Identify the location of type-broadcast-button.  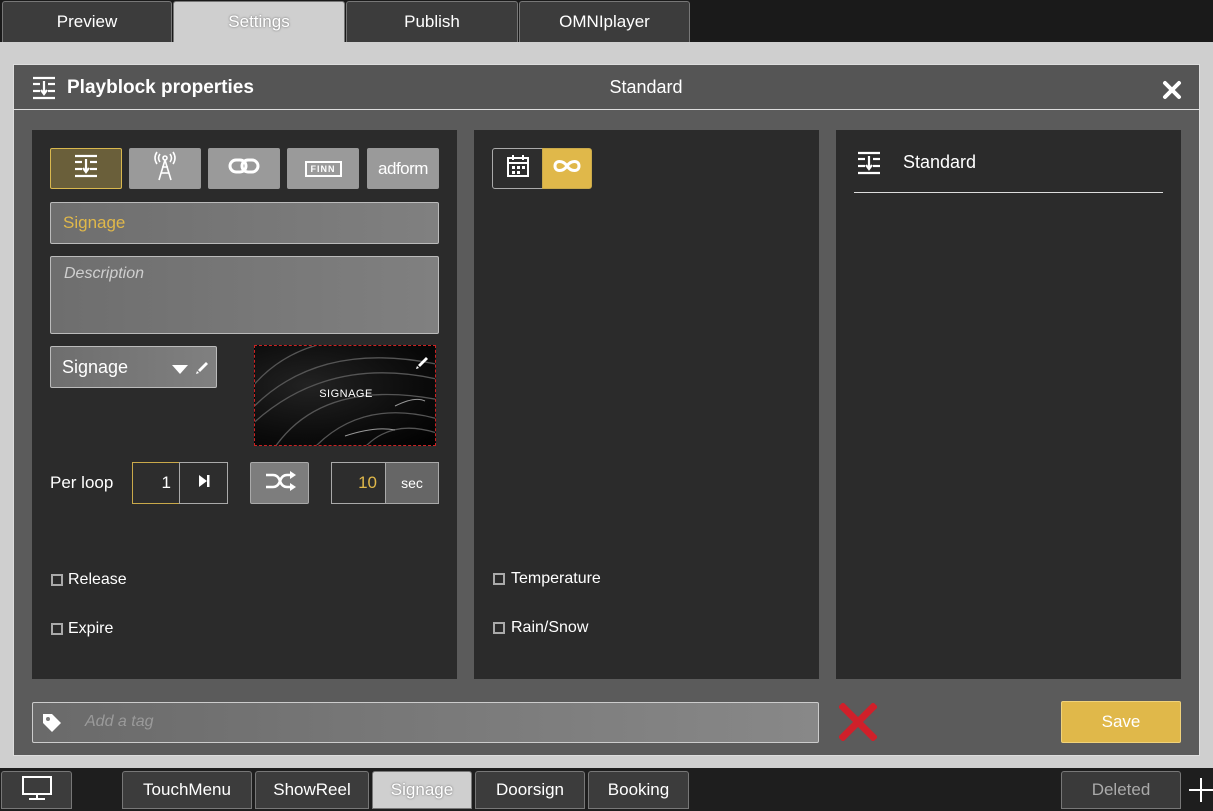
(165, 168).